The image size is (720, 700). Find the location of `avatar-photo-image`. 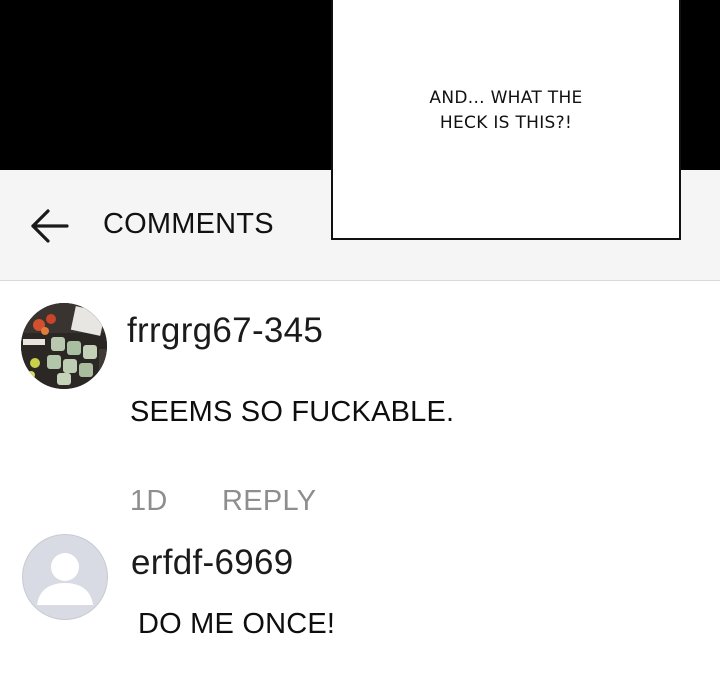

avatar-photo-image is located at coordinates (64, 346).